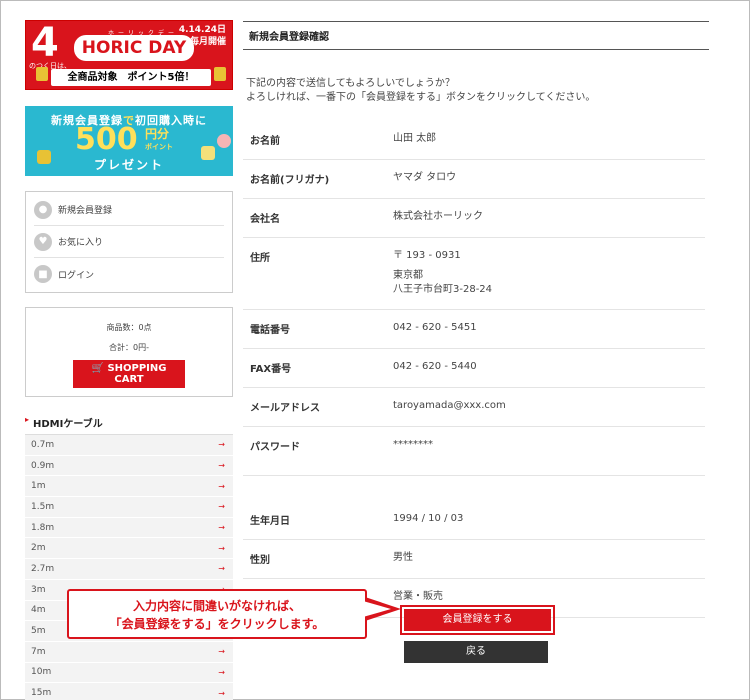 The image size is (750, 700). What do you see at coordinates (106, 139) in the screenshot?
I see `points-amount: 500` at bounding box center [106, 139].